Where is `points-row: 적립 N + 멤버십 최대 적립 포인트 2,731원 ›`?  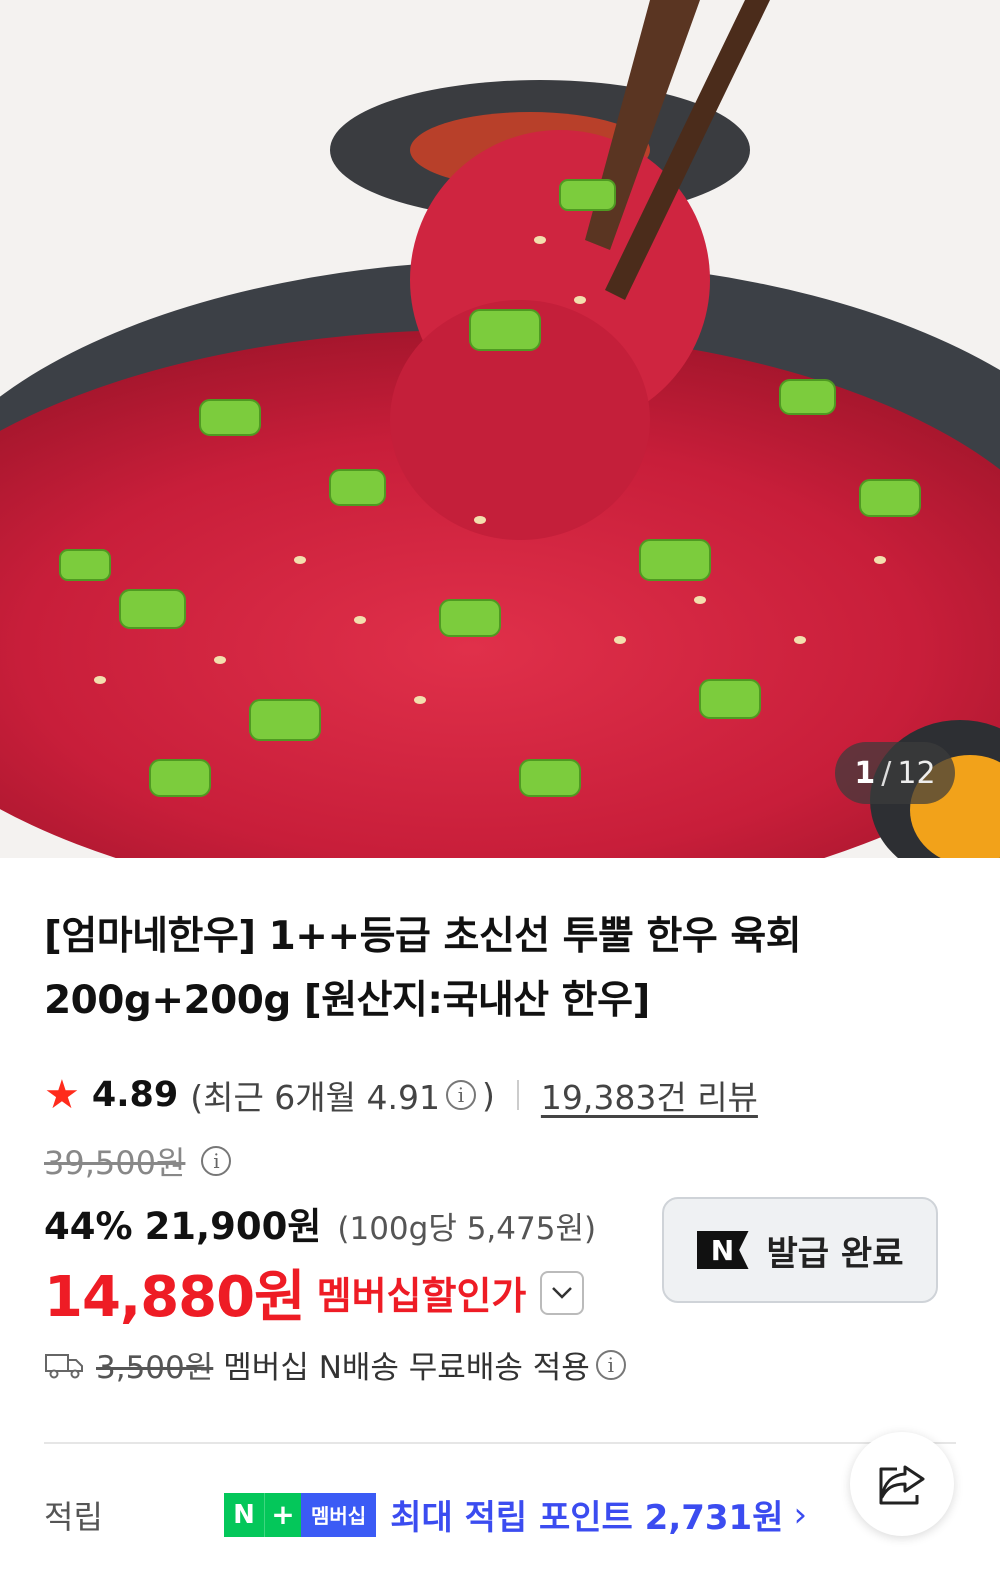
points-row: 적립 N + 멤버십 최대 적립 포인트 2,731원 › is located at coordinates (444, 1514).